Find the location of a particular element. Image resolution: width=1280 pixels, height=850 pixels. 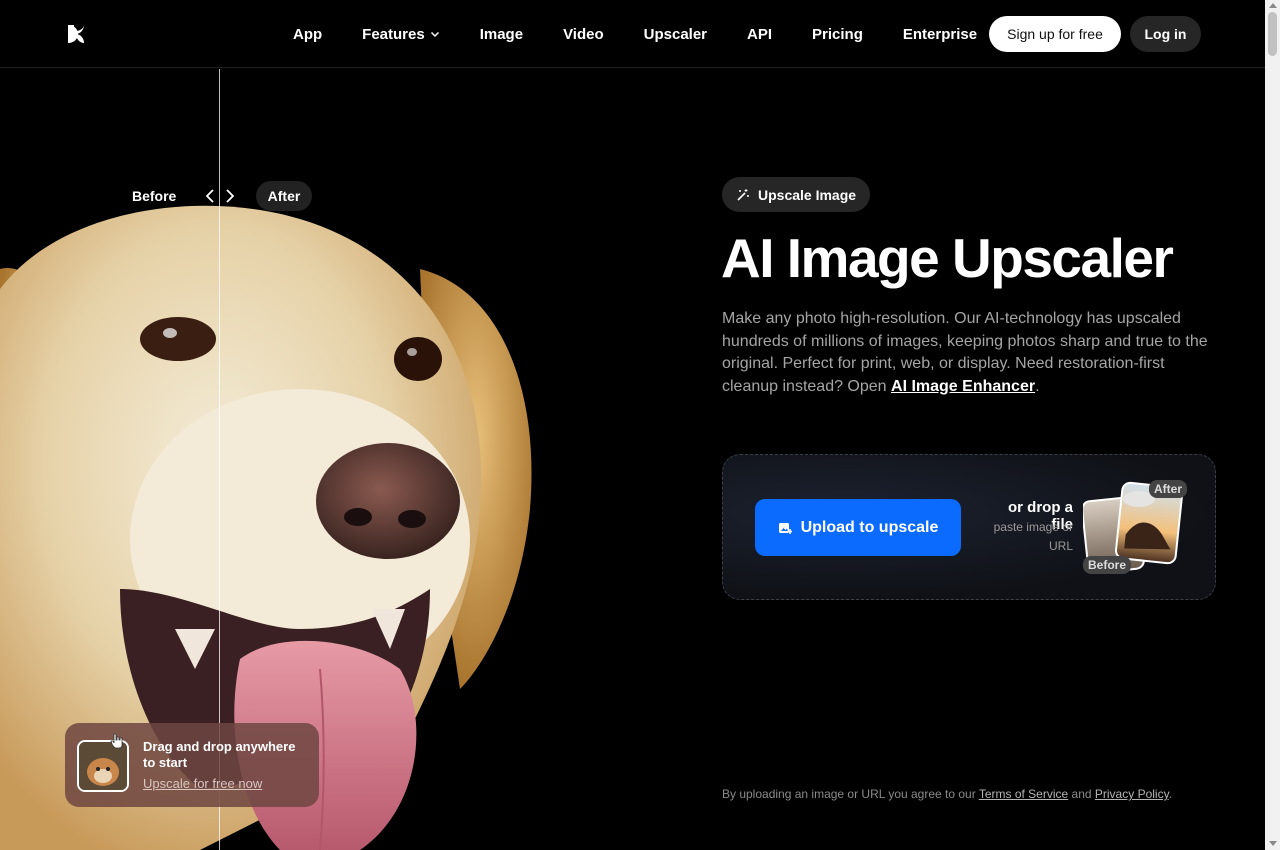

terms-of-service-link: Terms of Service is located at coordinates (1023, 794).